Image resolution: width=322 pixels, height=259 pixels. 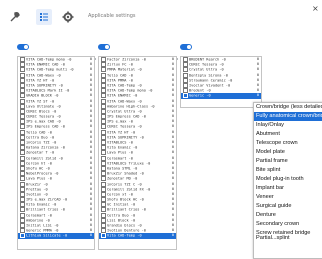 I want to click on list-item-label: VITA PMMA -0, so click(x=120, y=80).